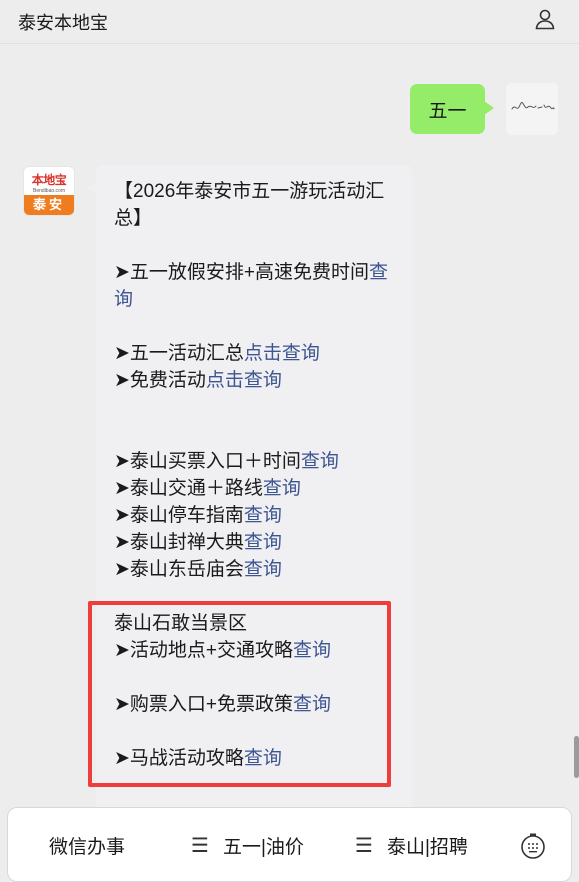 The height and width of the screenshot is (882, 579). I want to click on message-title: 【2026年泰安市五一游玩活动汇总】, so click(249, 205).